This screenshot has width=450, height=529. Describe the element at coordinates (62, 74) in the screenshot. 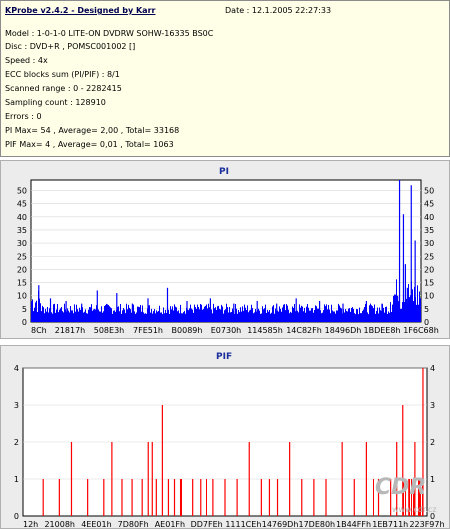

I see `ecc-line: ECC blocks sum (PI/PIF) : 8/1` at that location.